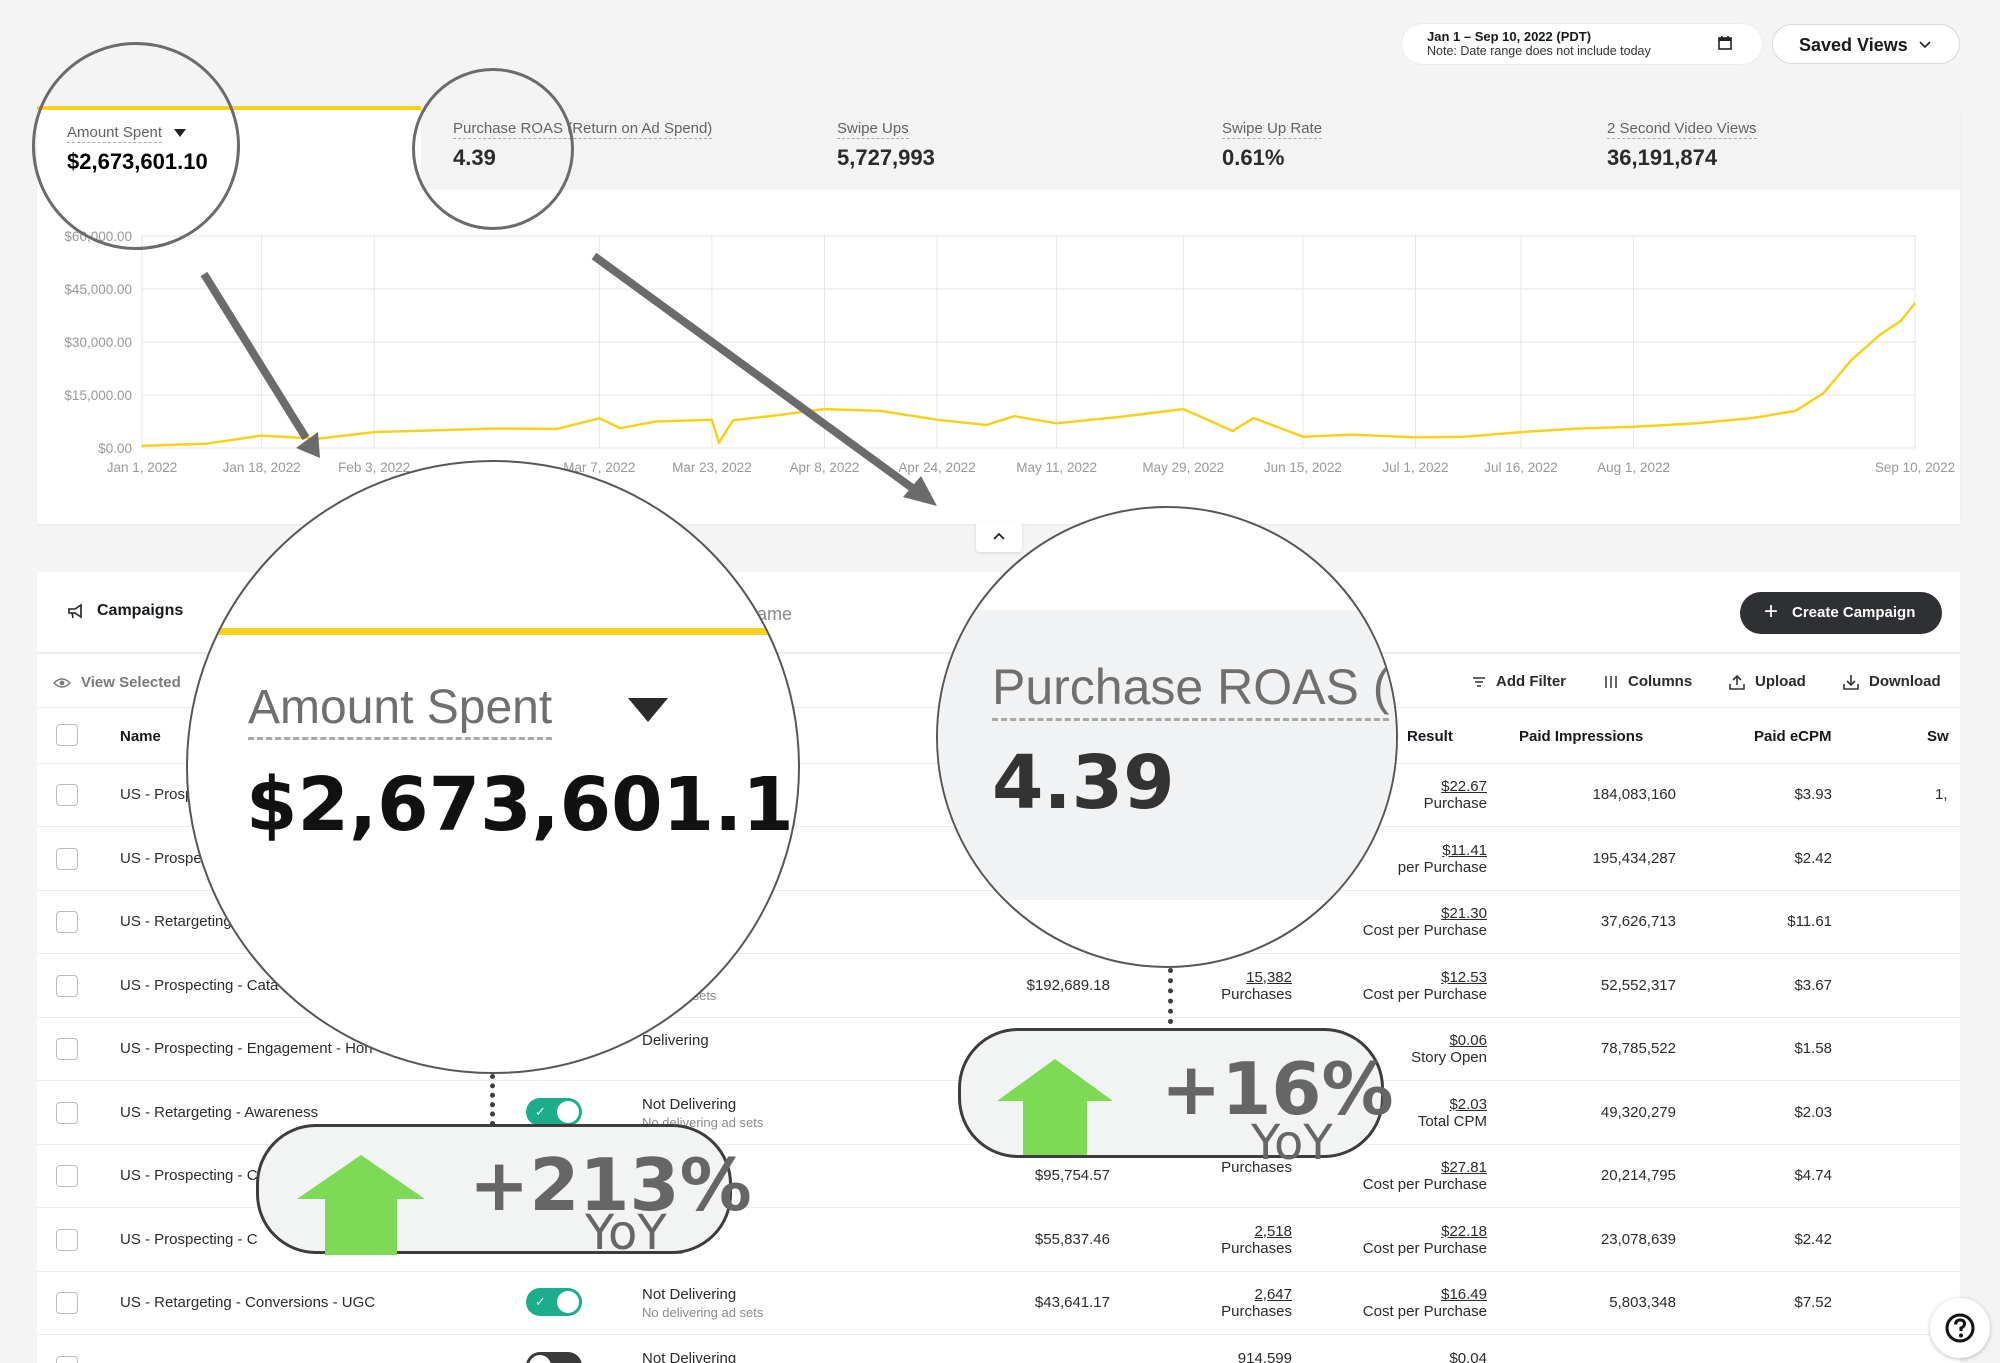 The width and height of the screenshot is (2000, 1363). Describe the element at coordinates (498, 631) in the screenshot. I see `magnified-active-tab-bar` at that location.